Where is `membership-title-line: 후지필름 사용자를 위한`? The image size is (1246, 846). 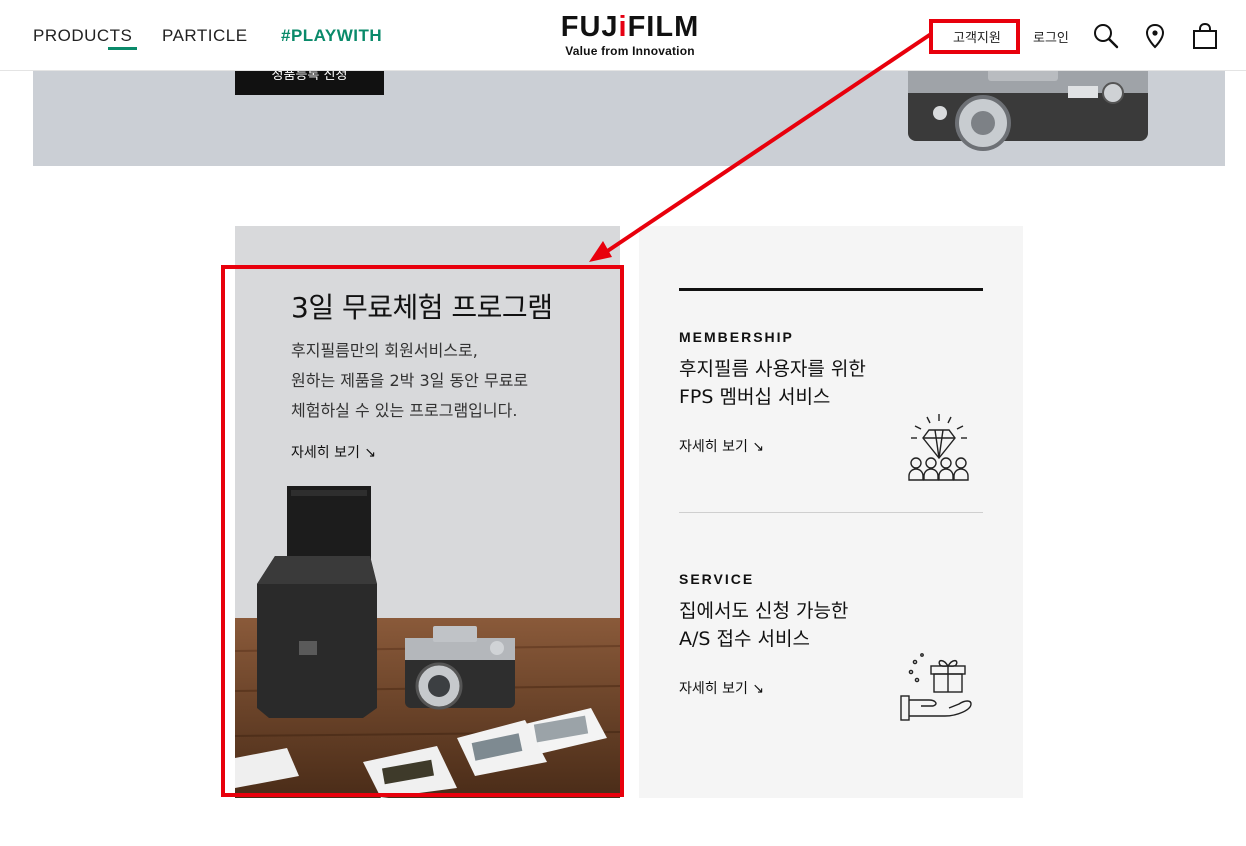 membership-title-line: 후지필름 사용자를 위한 is located at coordinates (772, 369).